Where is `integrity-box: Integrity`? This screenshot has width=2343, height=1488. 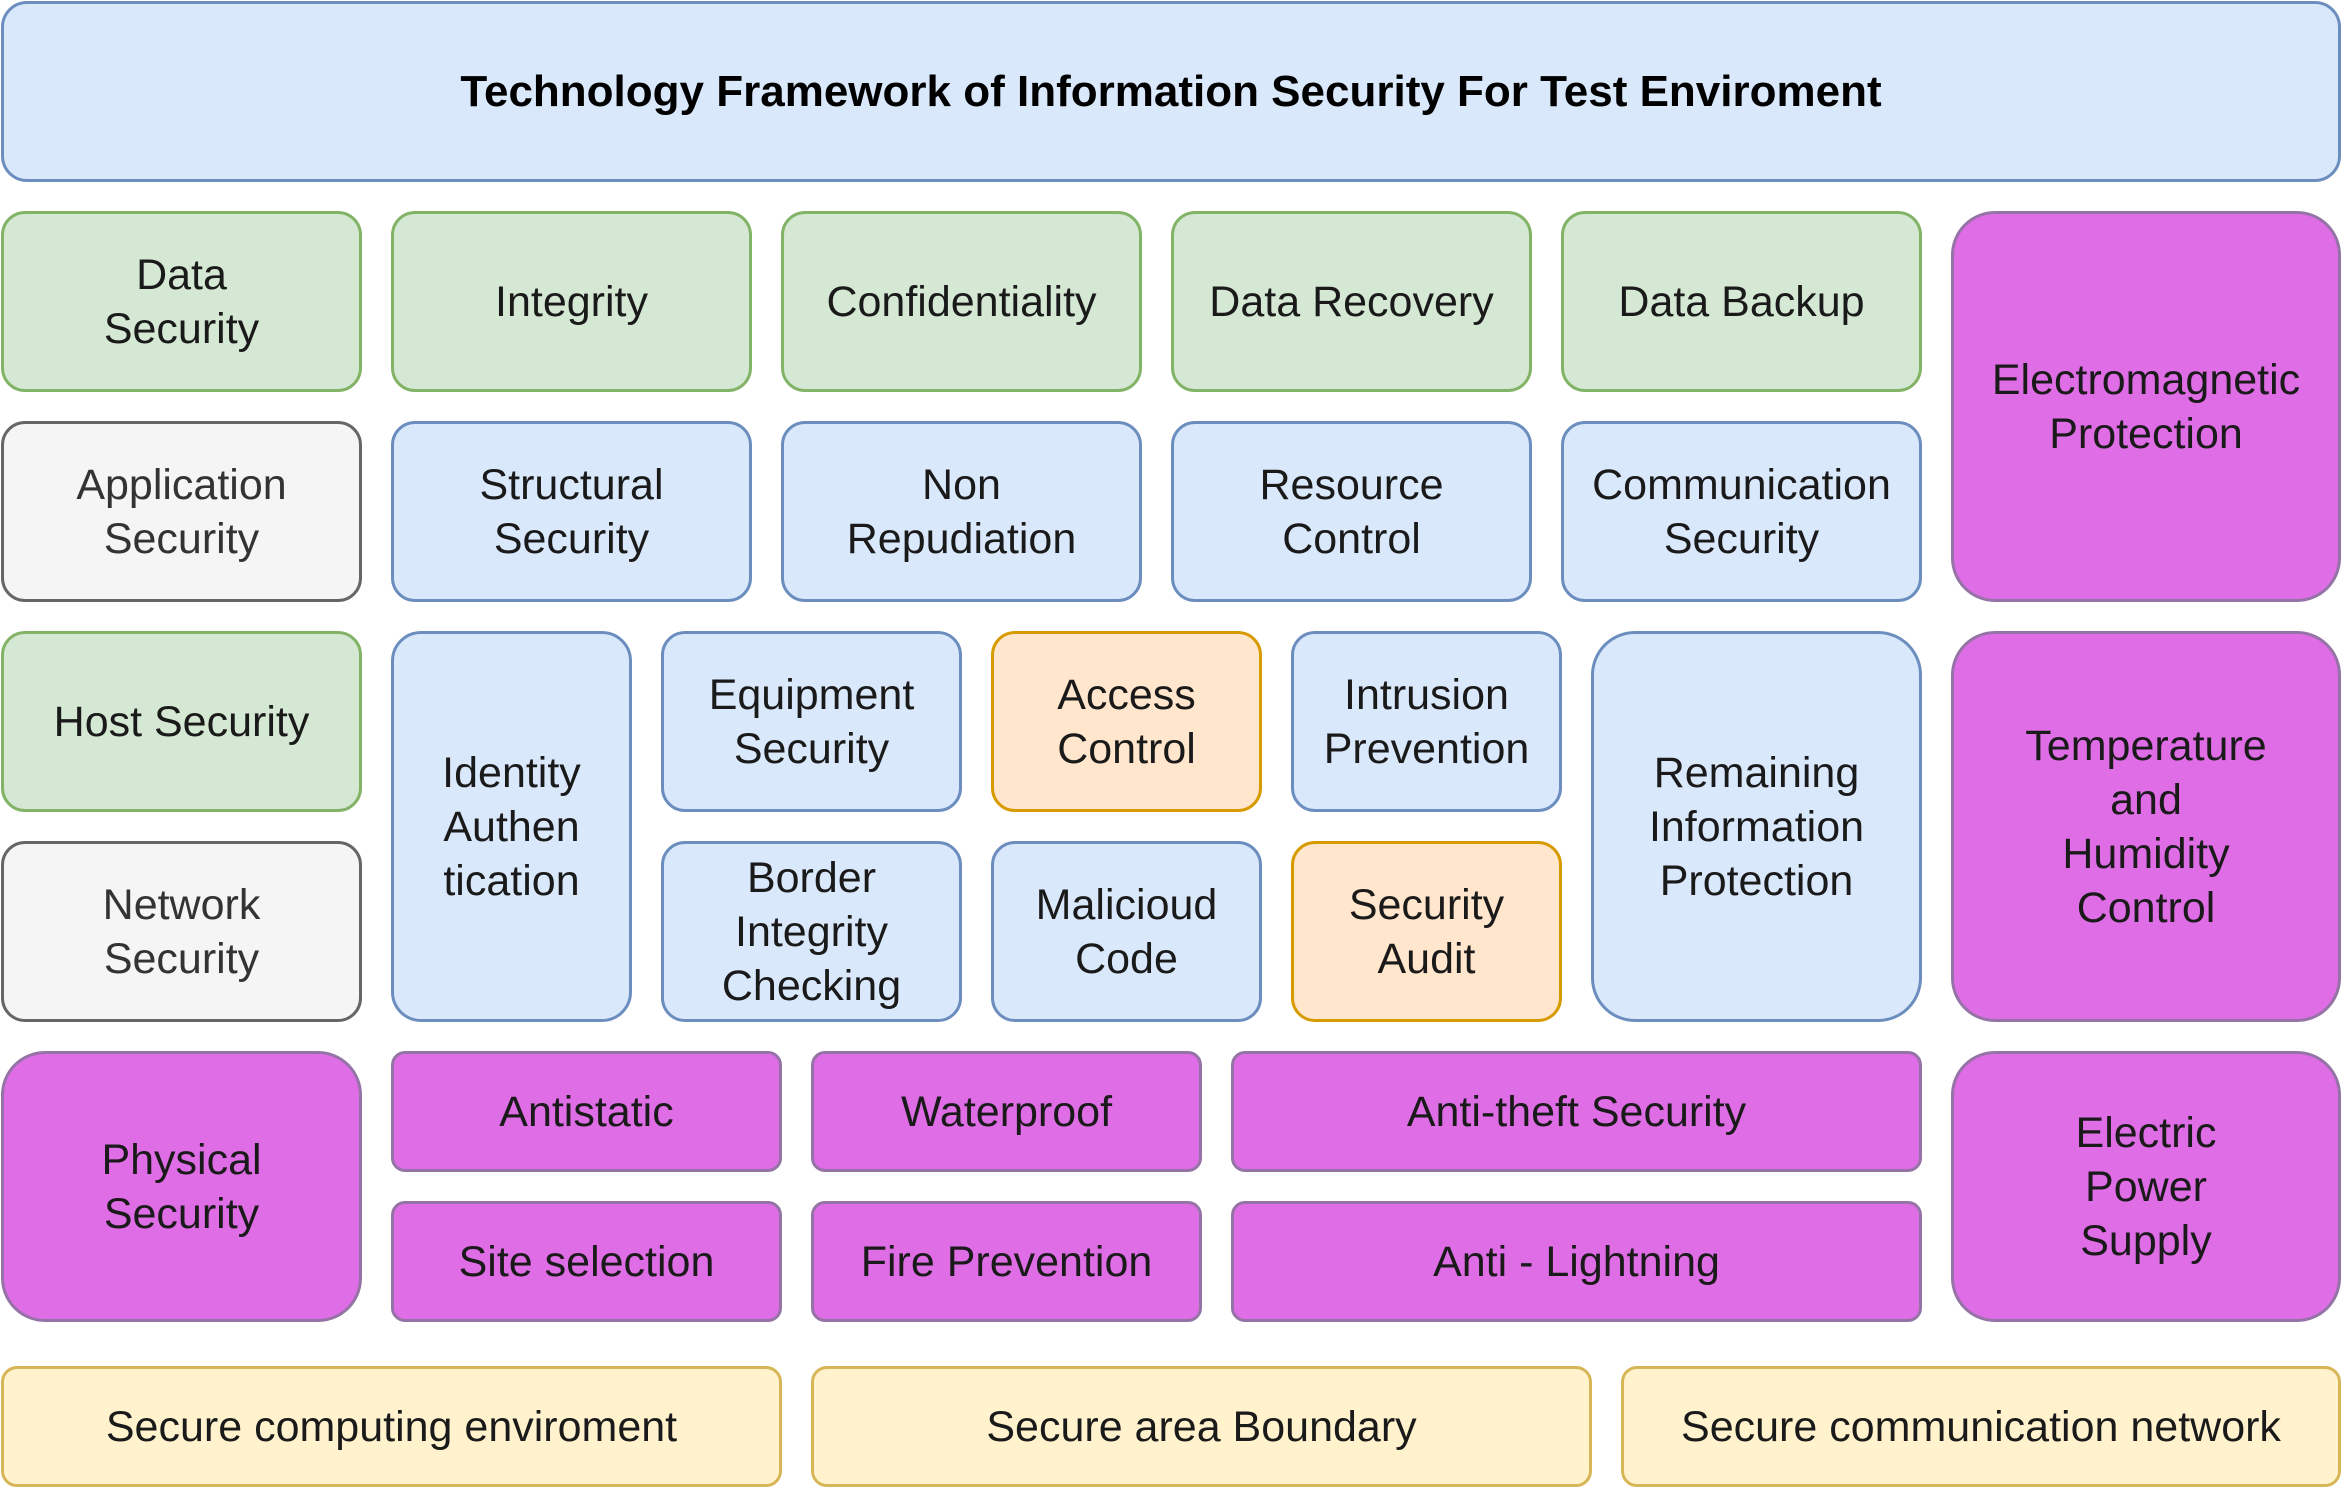
integrity-box: Integrity is located at coordinates (571, 301).